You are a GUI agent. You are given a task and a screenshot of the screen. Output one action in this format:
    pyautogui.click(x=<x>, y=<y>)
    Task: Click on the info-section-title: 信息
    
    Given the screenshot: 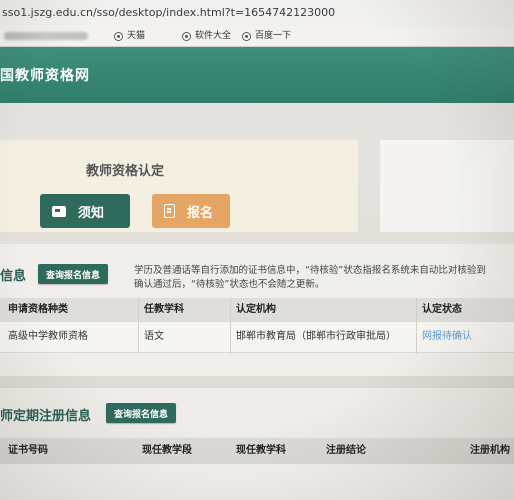 What is the action you would take?
    pyautogui.click(x=13, y=276)
    